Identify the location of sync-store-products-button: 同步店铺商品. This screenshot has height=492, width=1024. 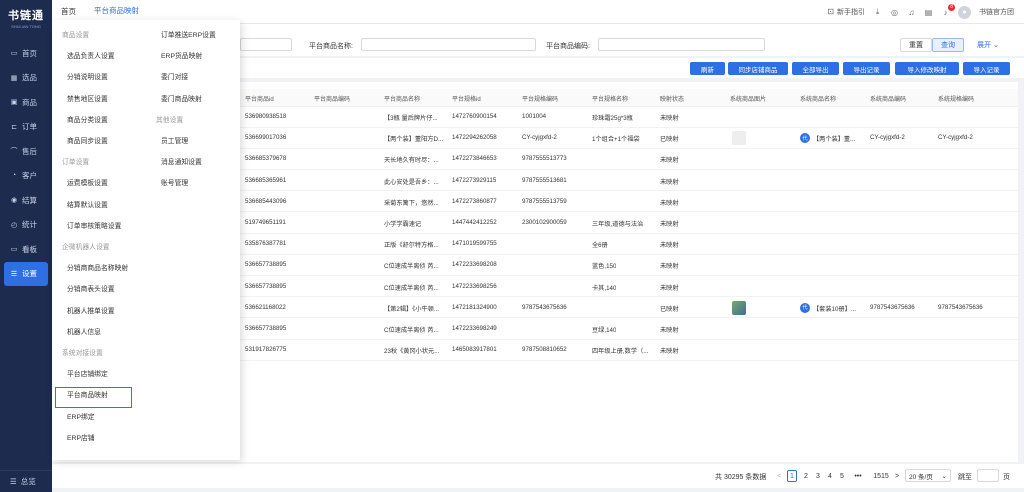
(758, 68).